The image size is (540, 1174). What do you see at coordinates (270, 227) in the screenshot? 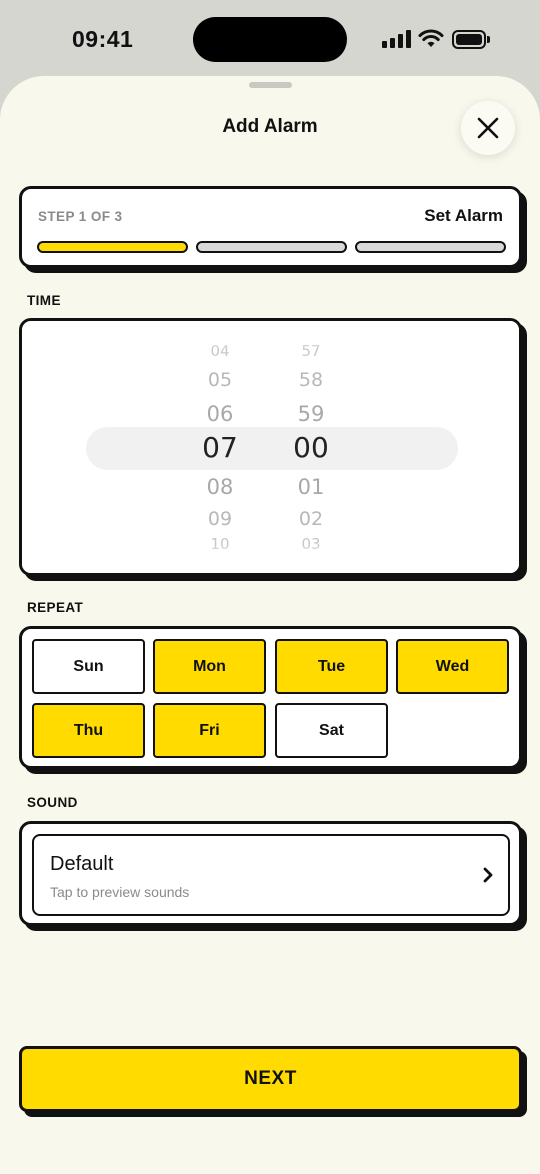
I see `step-progress-card: STEP 1 OF 3 Set Alarm` at bounding box center [270, 227].